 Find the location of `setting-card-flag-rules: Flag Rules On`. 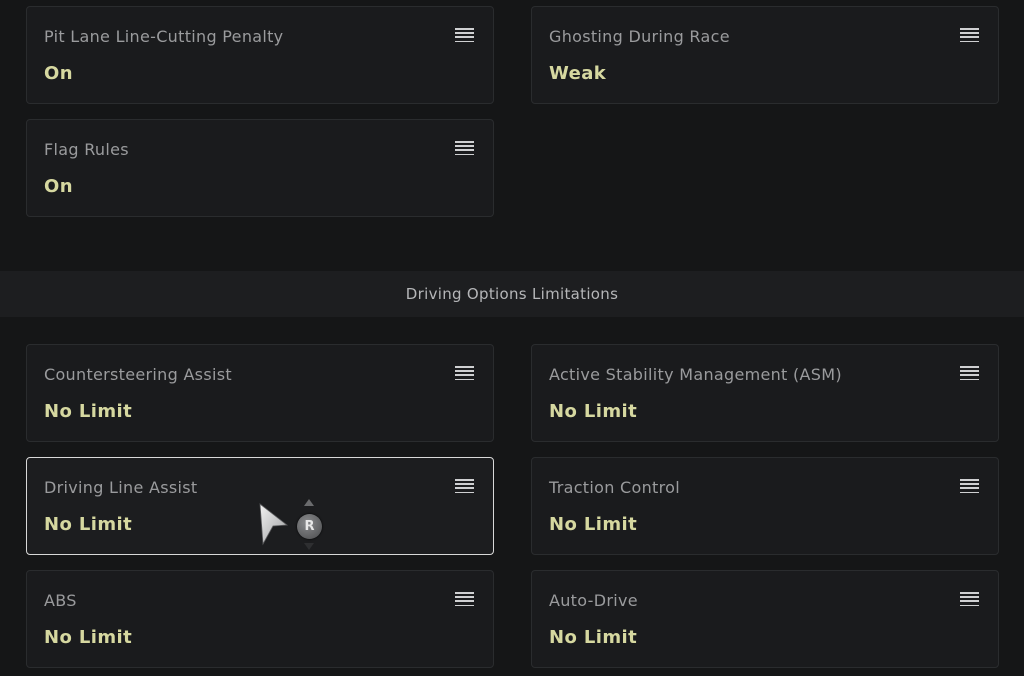

setting-card-flag-rules: Flag Rules On is located at coordinates (260, 168).